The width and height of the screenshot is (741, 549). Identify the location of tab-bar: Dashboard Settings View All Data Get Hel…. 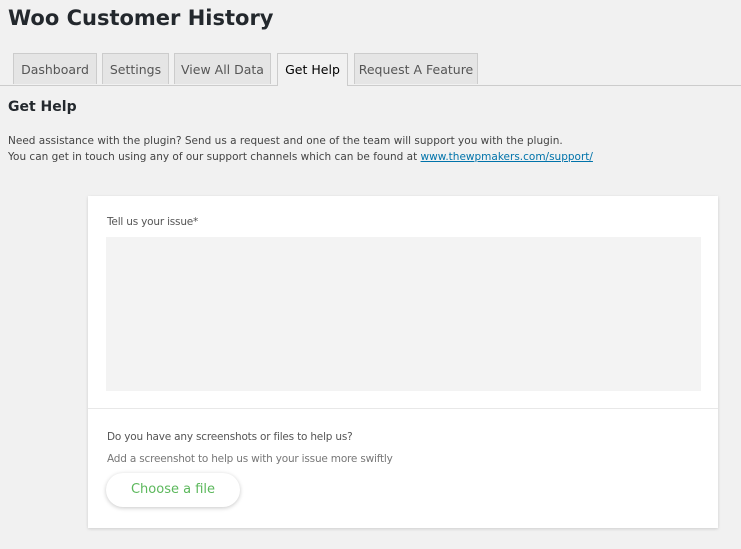
(370, 69).